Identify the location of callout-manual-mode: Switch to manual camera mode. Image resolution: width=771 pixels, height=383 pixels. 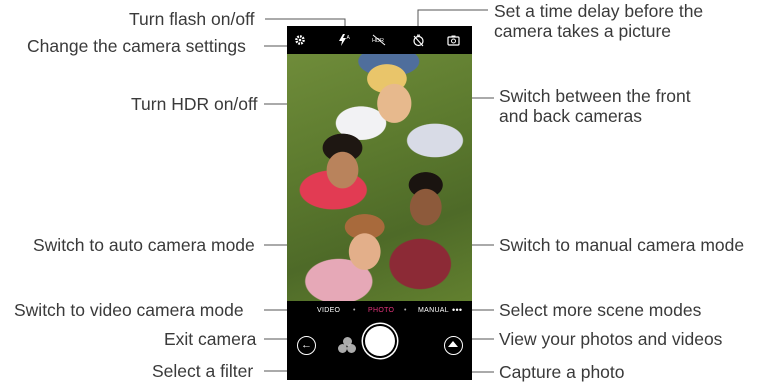
(622, 245).